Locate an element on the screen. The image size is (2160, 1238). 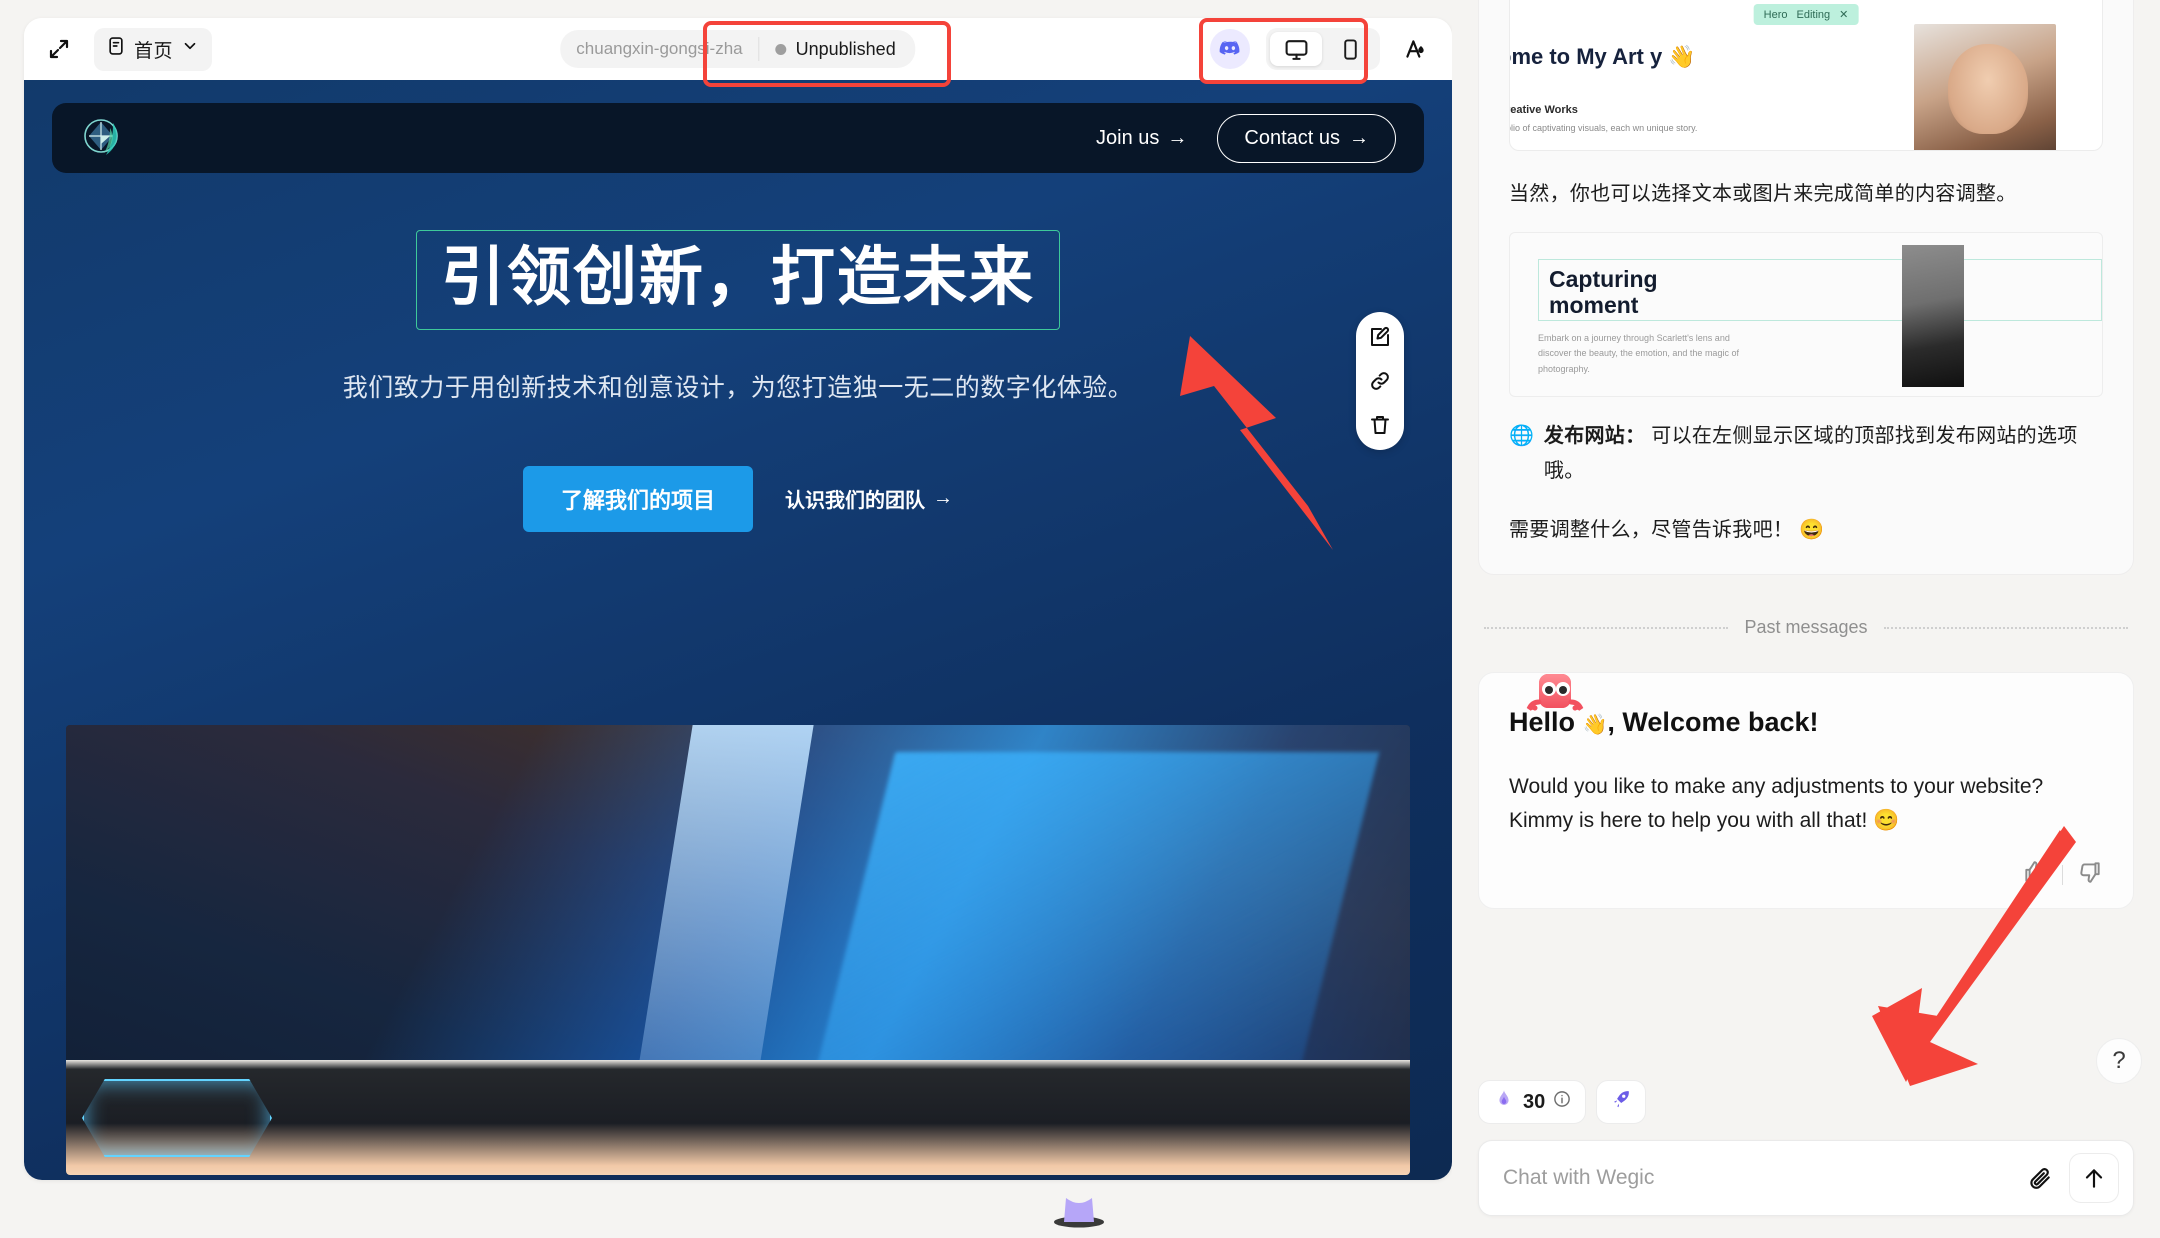
nav-link-join-us: Join us → is located at coordinates (1141, 138).